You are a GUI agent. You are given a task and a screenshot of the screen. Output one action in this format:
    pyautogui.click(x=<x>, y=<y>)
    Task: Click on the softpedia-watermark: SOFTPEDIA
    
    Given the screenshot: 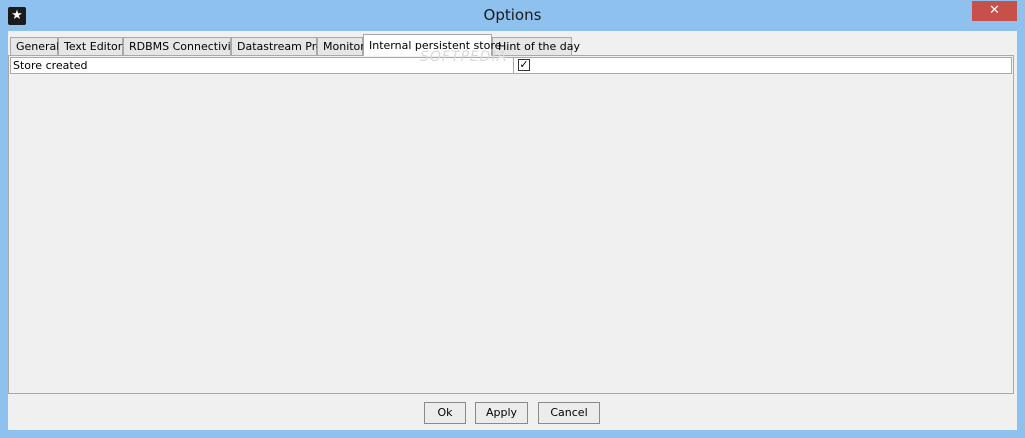 What is the action you would take?
    pyautogui.click(x=464, y=57)
    